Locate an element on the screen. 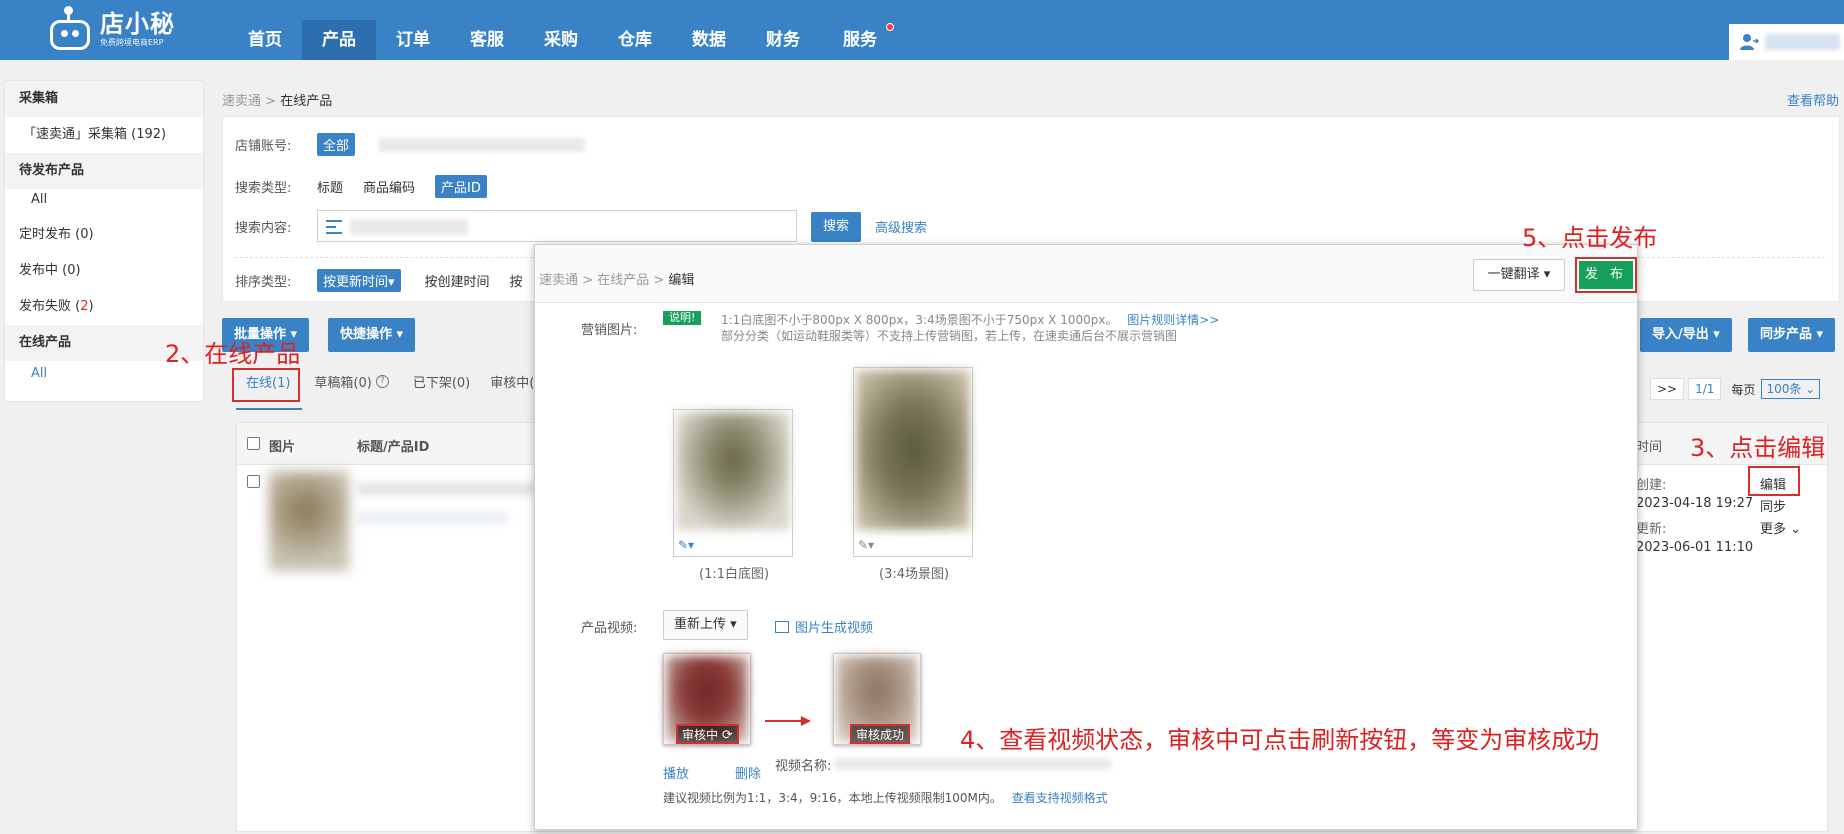  more-link: 更多 ⌄ is located at coordinates (1780, 527).